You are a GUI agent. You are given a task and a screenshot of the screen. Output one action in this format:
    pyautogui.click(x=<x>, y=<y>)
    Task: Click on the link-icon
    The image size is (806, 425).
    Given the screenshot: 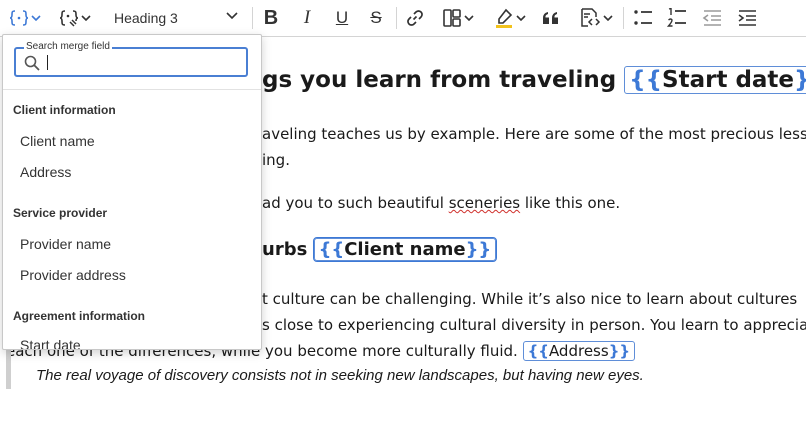 What is the action you would take?
    pyautogui.click(x=415, y=18)
    